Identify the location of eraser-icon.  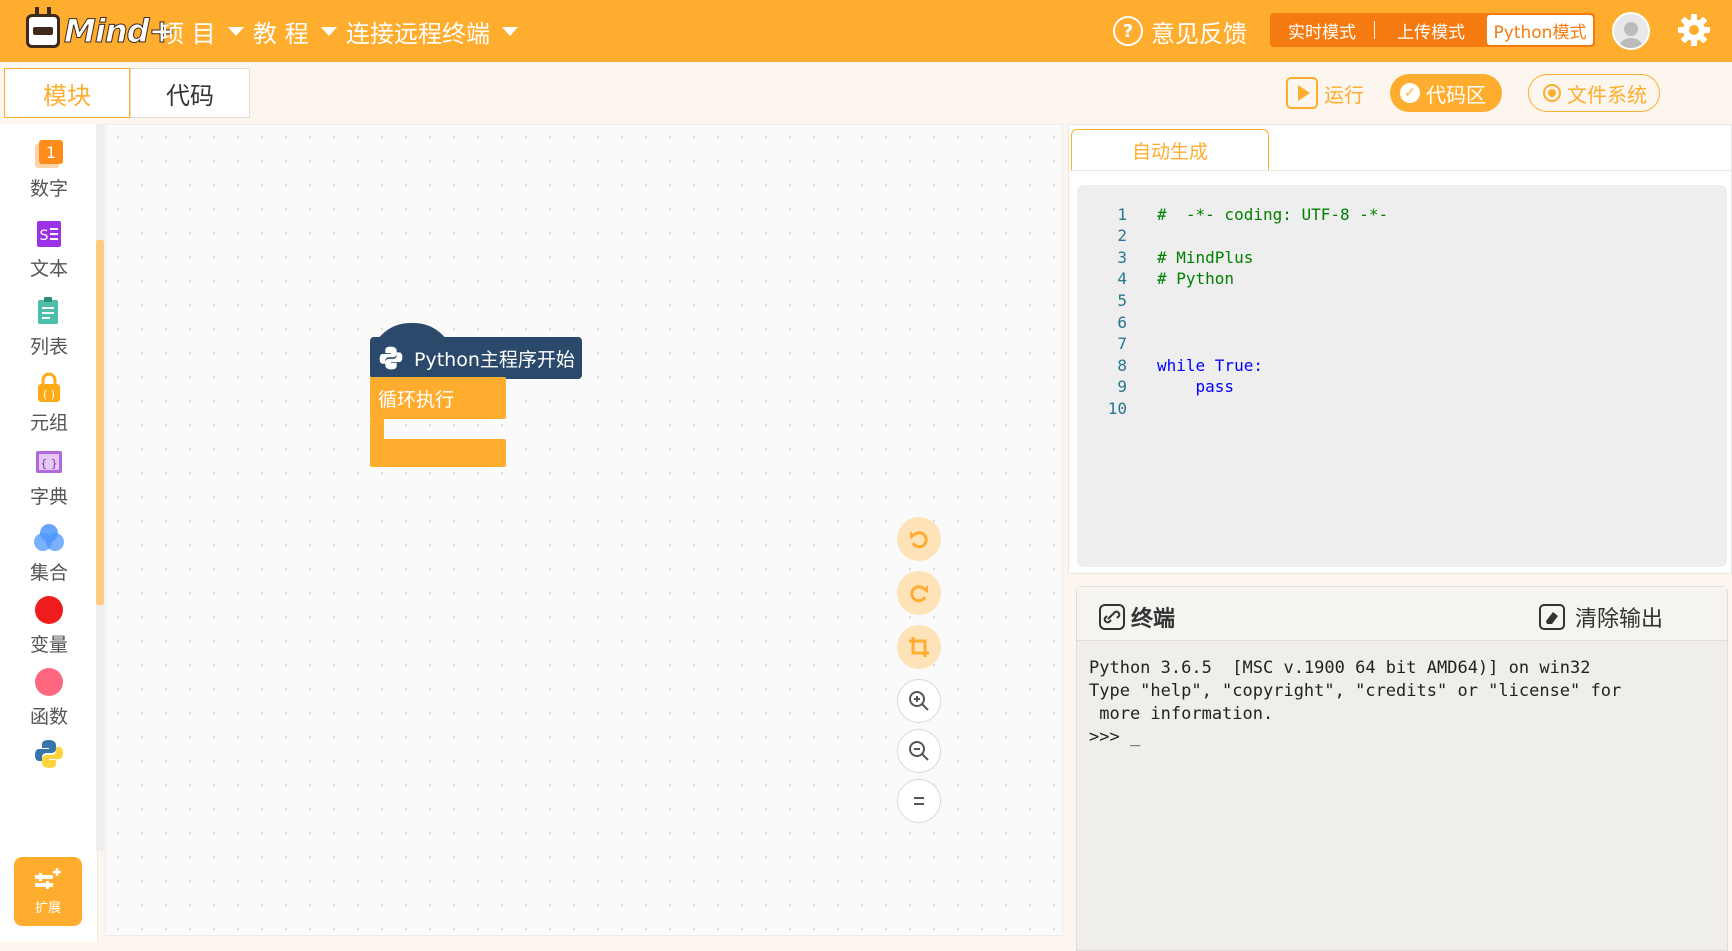
(1552, 617).